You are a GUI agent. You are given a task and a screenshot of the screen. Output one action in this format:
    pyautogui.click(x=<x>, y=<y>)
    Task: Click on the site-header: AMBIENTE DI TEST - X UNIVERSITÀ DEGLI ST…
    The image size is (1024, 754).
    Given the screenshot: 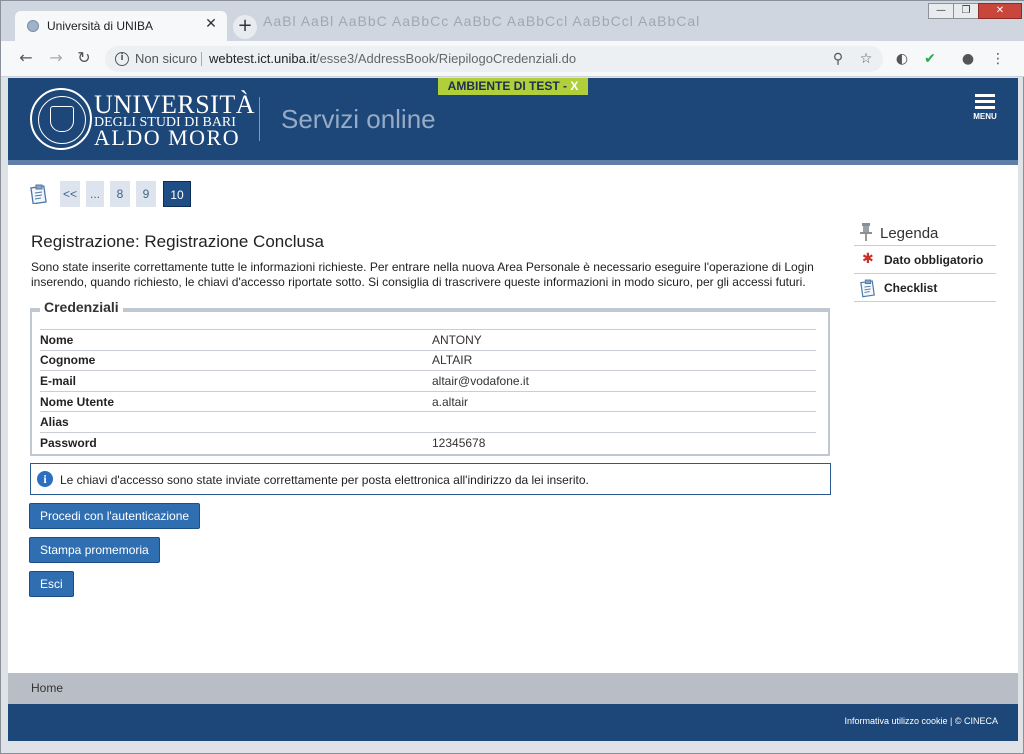 What is the action you would take?
    pyautogui.click(x=513, y=119)
    